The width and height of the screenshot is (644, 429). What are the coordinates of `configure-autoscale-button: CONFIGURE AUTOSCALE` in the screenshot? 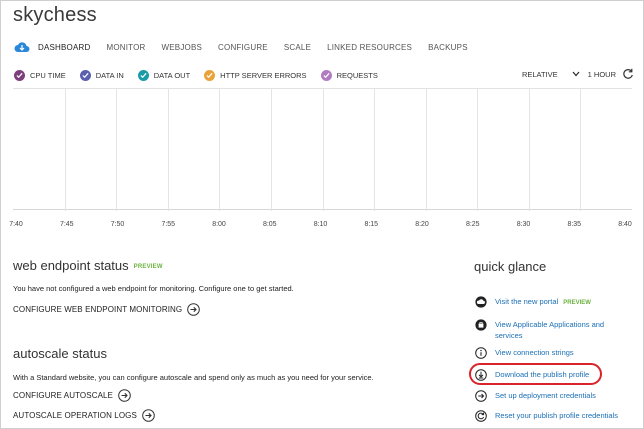 It's located at (72, 395).